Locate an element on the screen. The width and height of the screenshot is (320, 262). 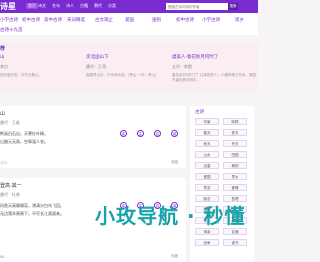
poem-line: 风急天高猿啸哀，渚清沙白鸟飞回。 is located at coordinates (32, 205).